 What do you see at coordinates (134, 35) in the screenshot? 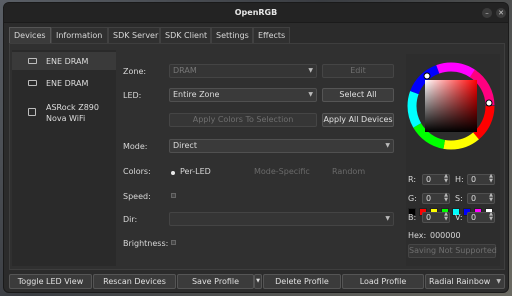
I see `tab-sdk-server: SDK Server` at bounding box center [134, 35].